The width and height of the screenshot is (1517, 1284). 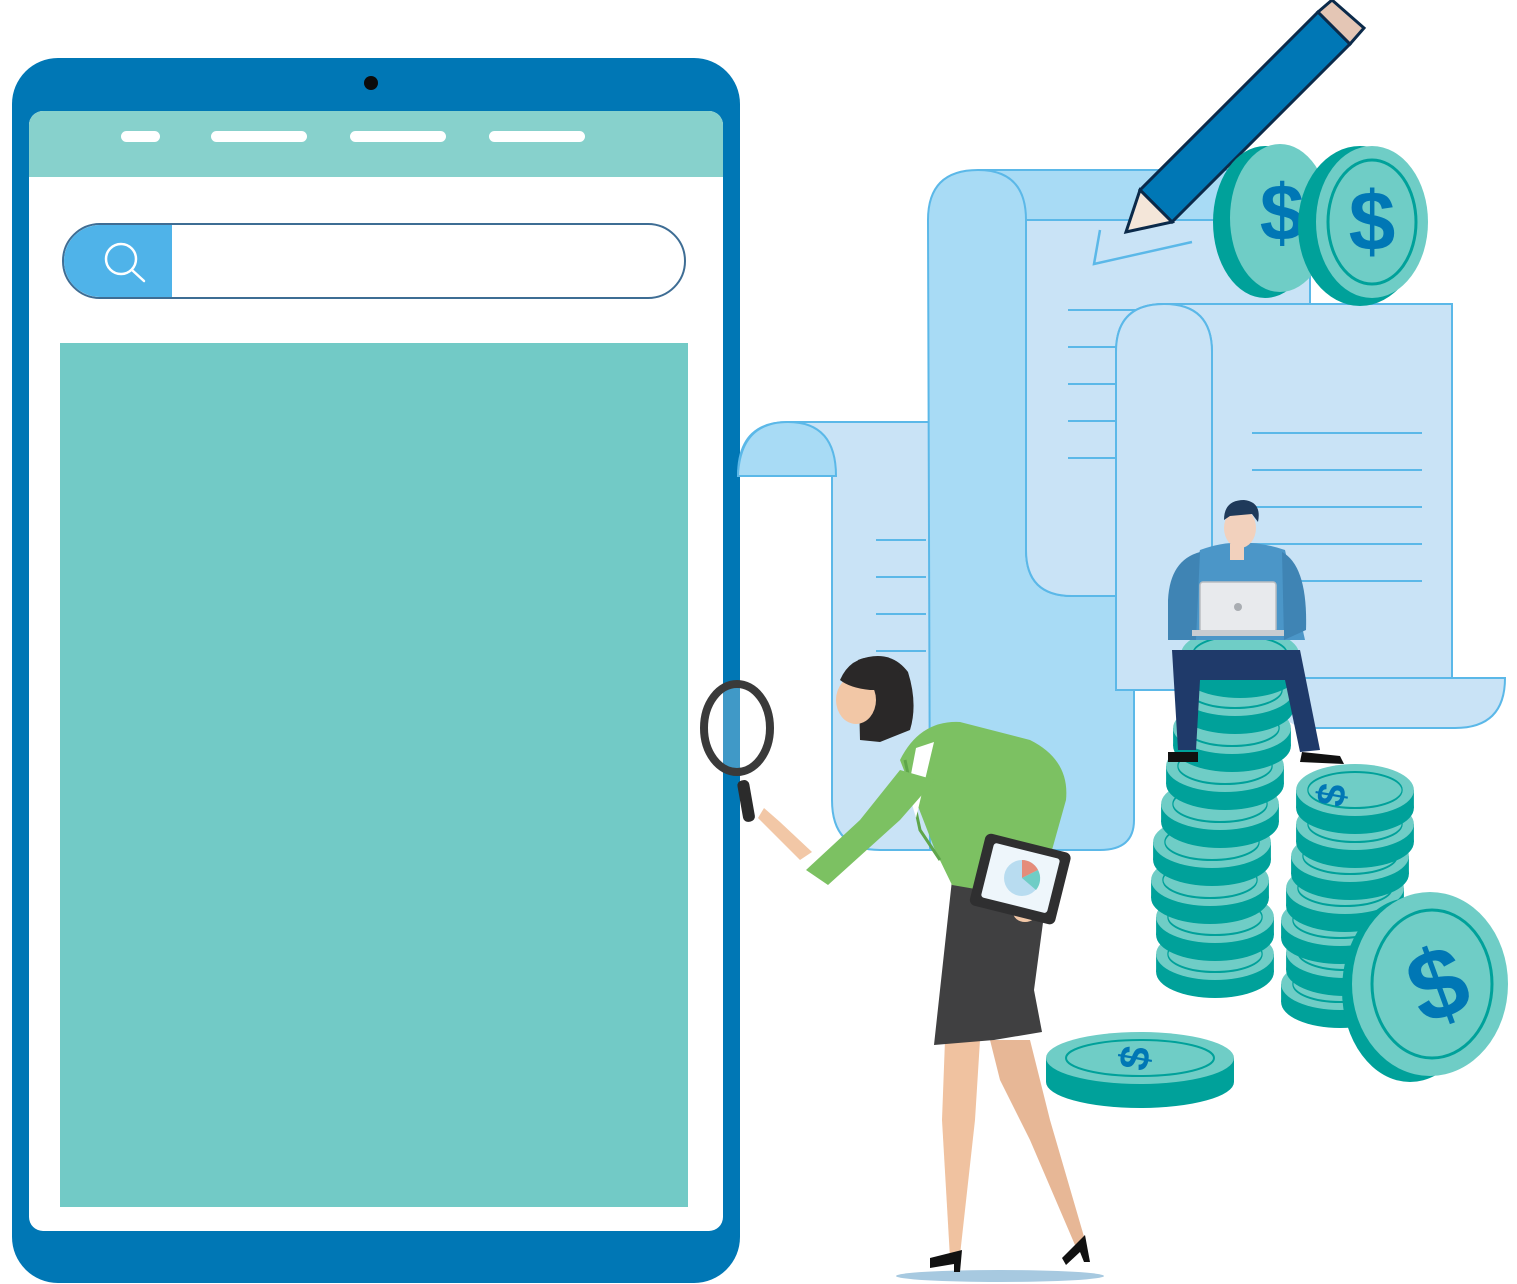 I want to click on laptop-icon, so click(x=1238, y=608).